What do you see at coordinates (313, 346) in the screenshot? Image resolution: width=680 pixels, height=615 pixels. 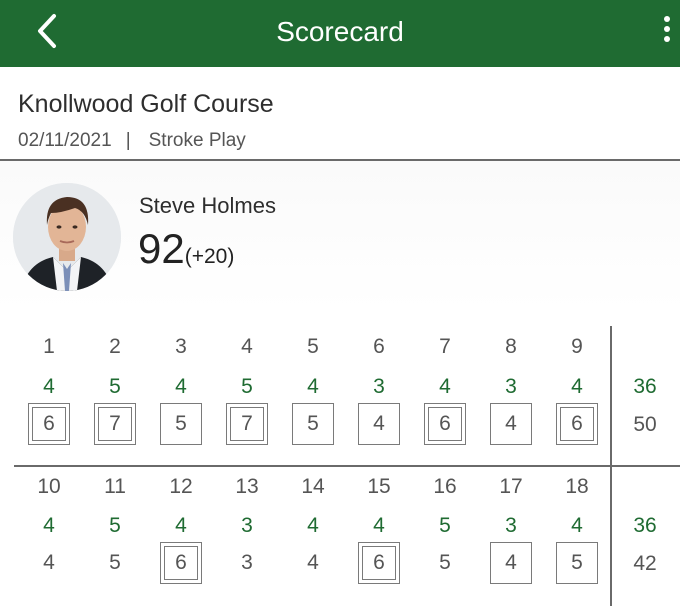 I see `hole-number: 5` at bounding box center [313, 346].